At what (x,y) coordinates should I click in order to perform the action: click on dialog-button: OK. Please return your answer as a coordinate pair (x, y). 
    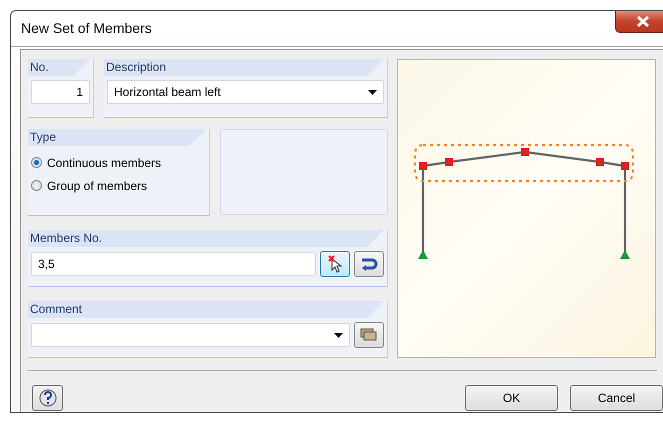
    Looking at the image, I should click on (511, 398).